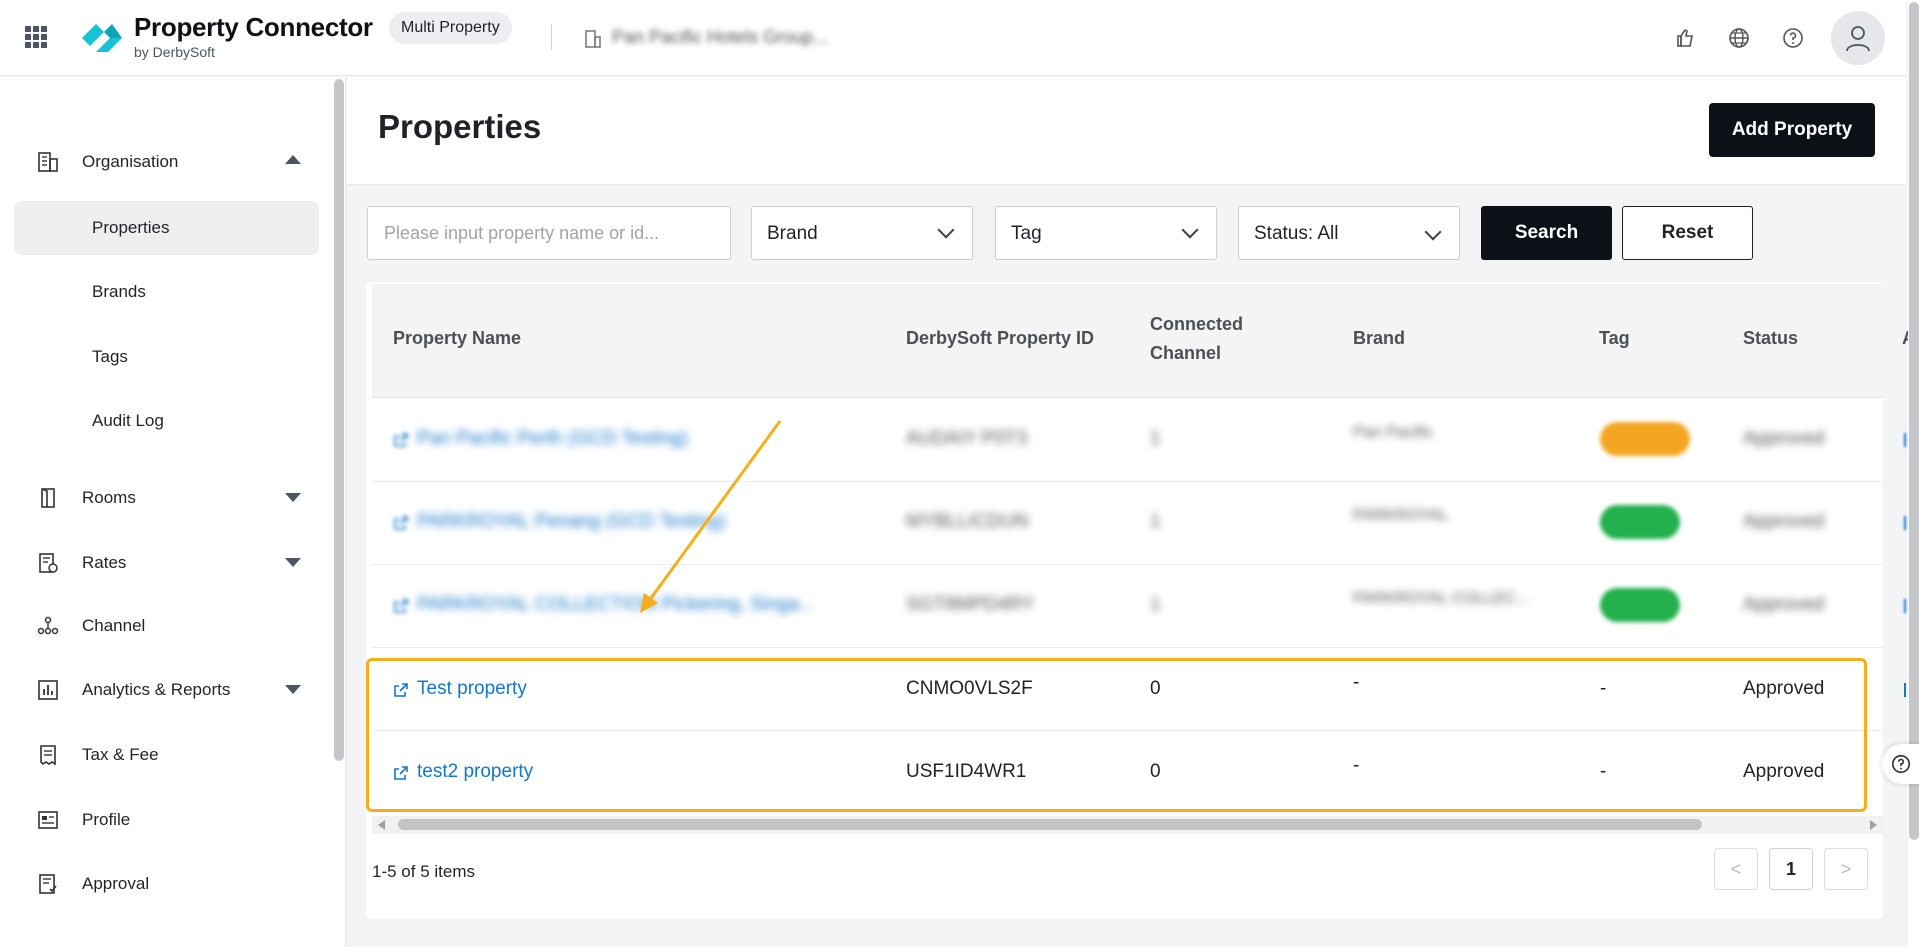  What do you see at coordinates (1687, 233) in the screenshot?
I see `reset-button: Reset` at bounding box center [1687, 233].